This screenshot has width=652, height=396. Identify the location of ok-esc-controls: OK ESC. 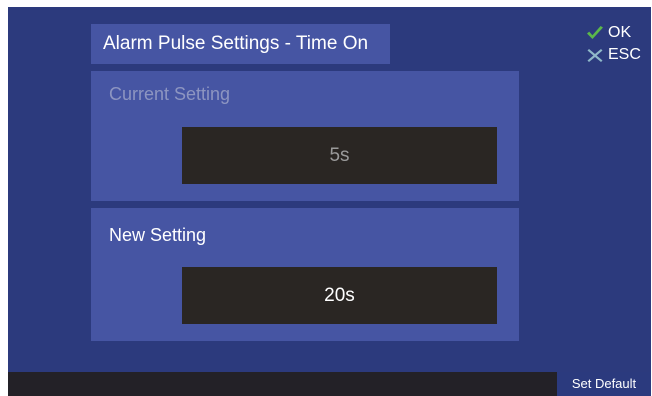
(617, 44).